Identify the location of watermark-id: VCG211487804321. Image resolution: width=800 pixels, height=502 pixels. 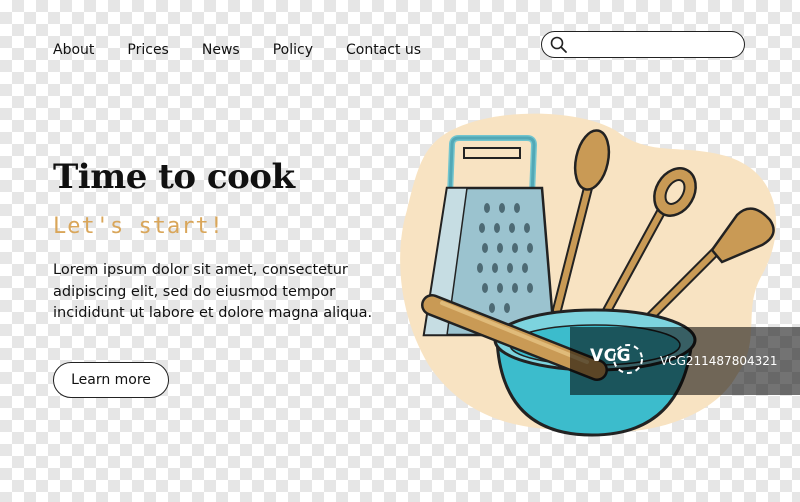
(719, 361).